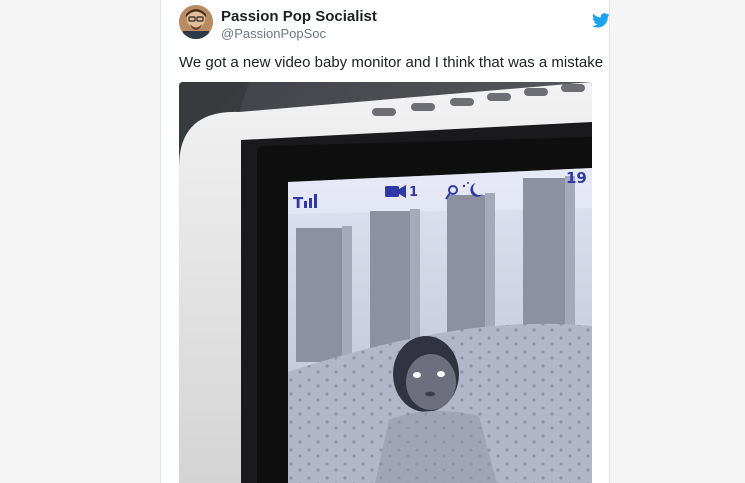 Image resolution: width=745 pixels, height=483 pixels. I want to click on tweet-header: Passion Pop Socialist @PassionPopSoc, so click(394, 25).